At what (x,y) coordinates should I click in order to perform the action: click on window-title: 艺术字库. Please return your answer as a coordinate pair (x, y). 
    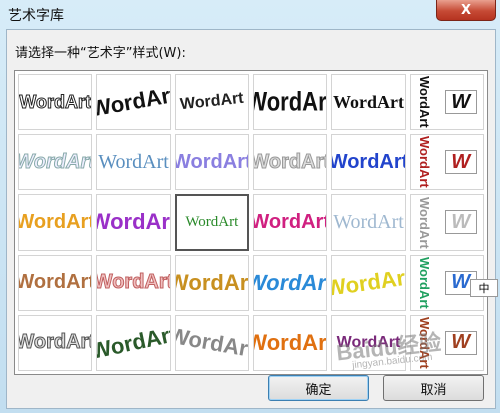
    Looking at the image, I should click on (36, 16).